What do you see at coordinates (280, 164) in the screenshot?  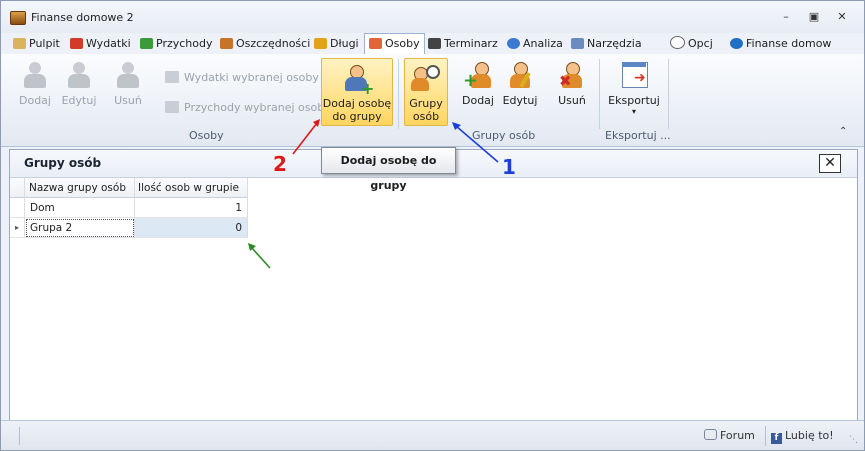 I see `annotation-number-2: 2` at bounding box center [280, 164].